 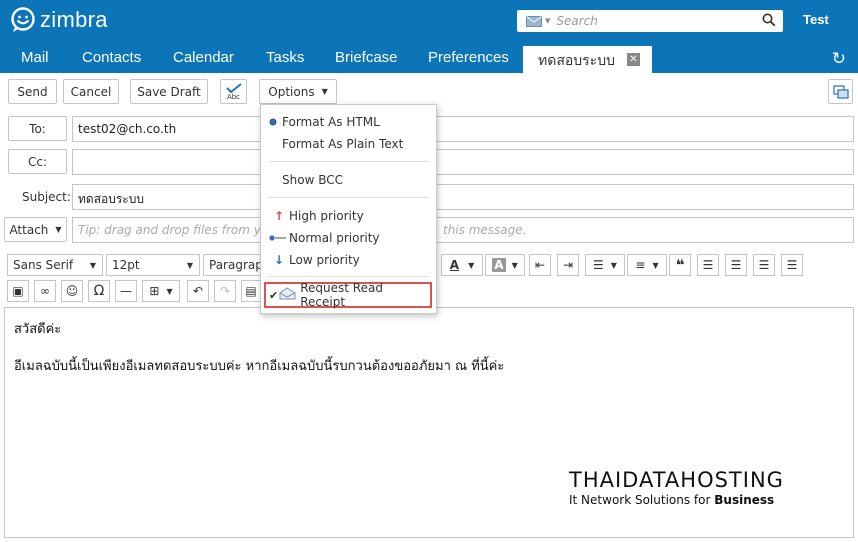 What do you see at coordinates (642, 500) in the screenshot?
I see `signature-tagline-prefix: It Network Solutions for` at bounding box center [642, 500].